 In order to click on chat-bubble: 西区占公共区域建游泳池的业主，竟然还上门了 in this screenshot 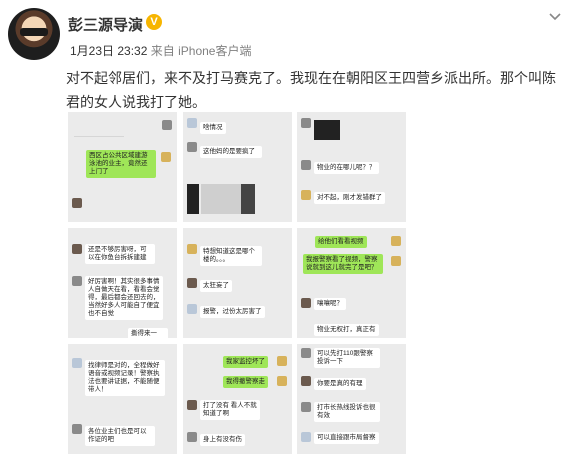, I will do `click(121, 164)`.